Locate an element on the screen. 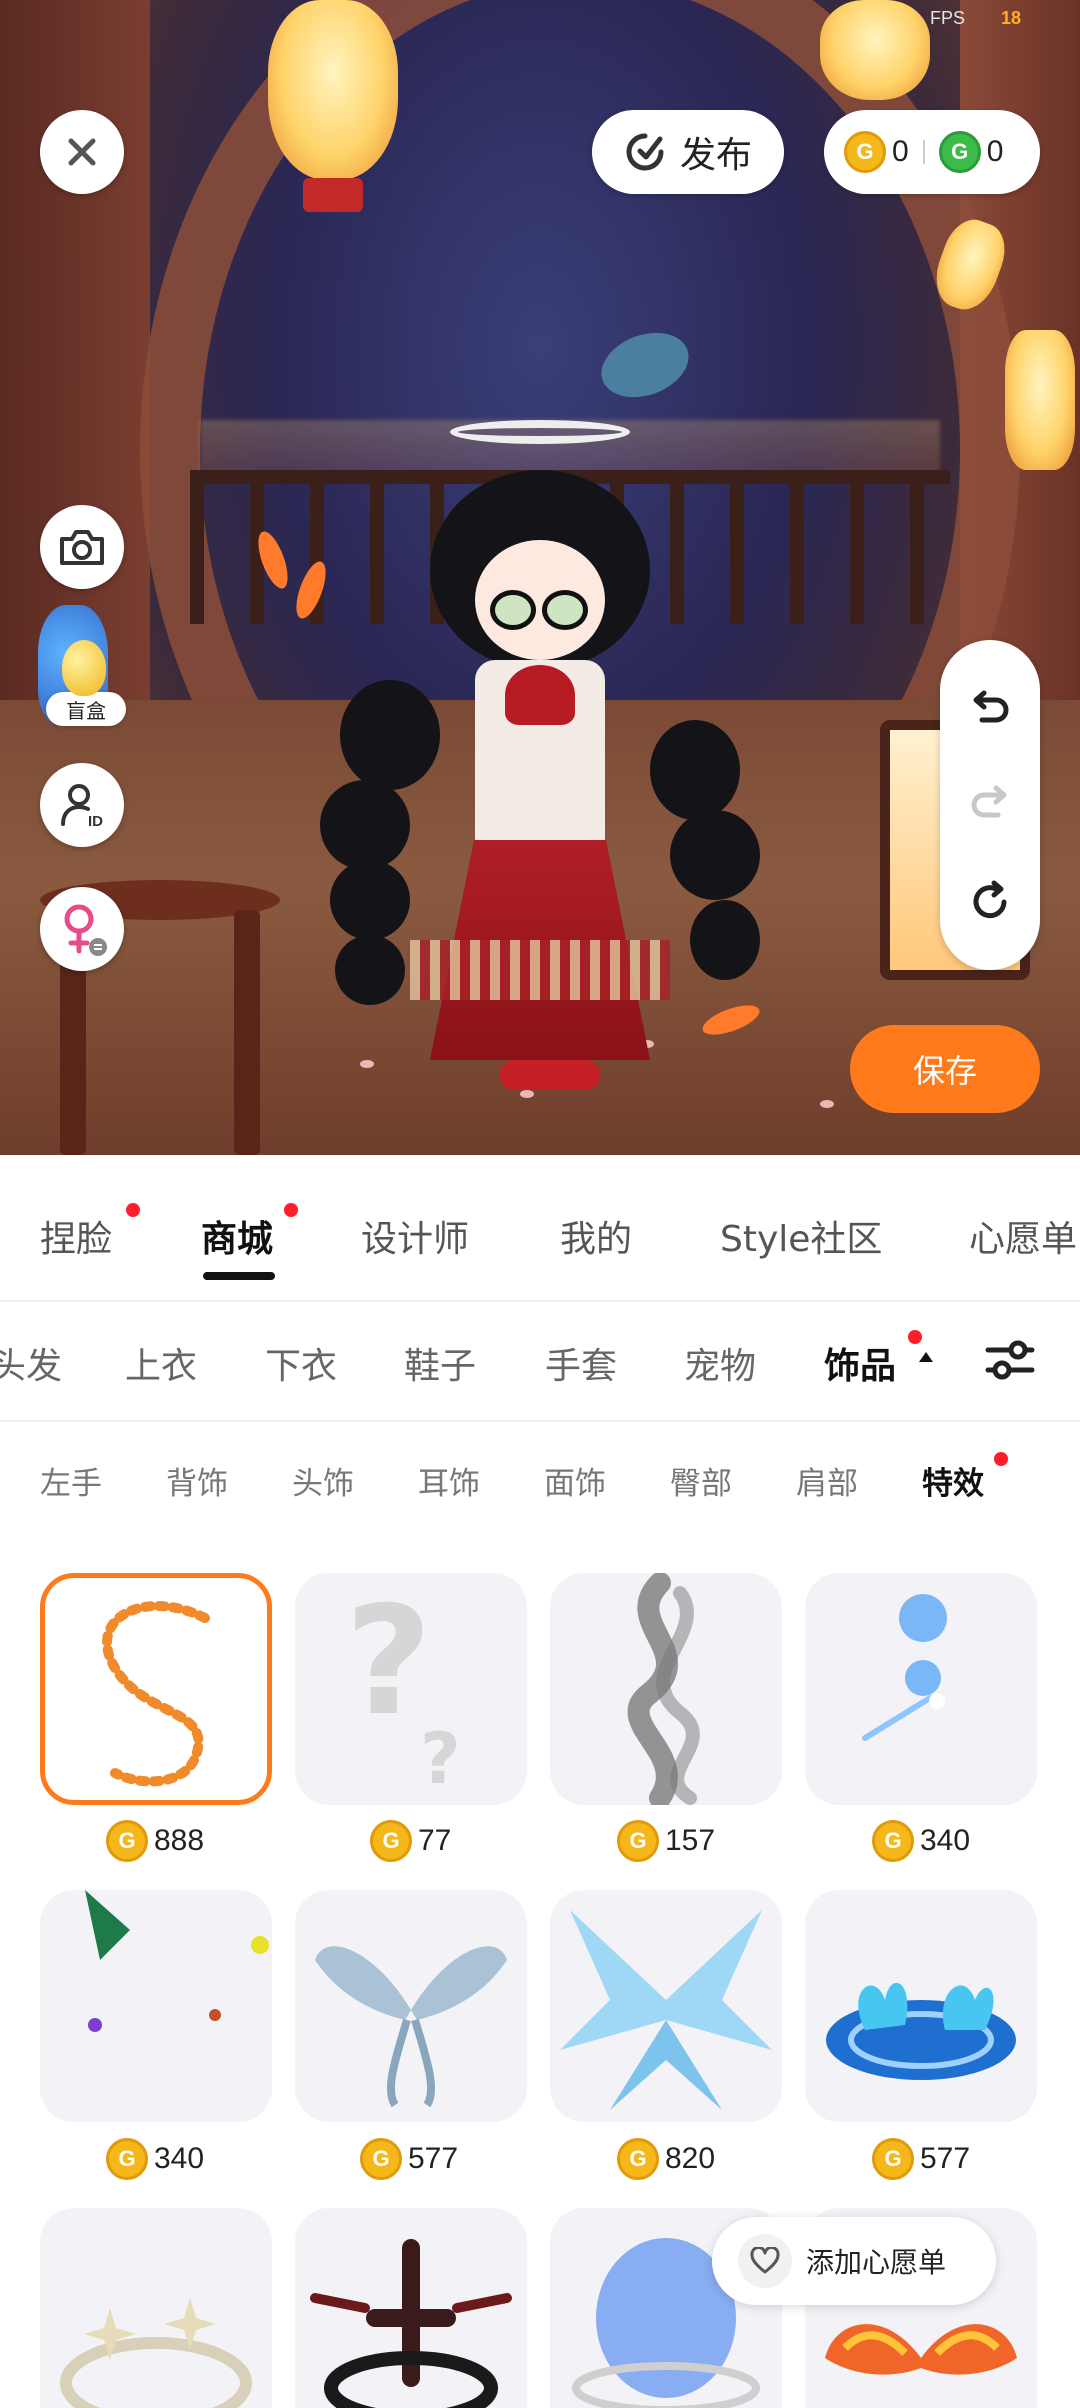 This screenshot has width=1080, height=2408. refresh-icon is located at coordinates (990, 899).